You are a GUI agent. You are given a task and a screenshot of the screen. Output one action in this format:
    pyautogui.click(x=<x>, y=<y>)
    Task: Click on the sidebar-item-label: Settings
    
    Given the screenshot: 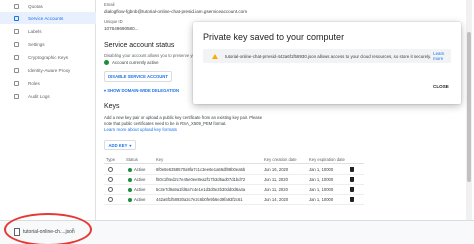 What is the action you would take?
    pyautogui.click(x=36, y=44)
    